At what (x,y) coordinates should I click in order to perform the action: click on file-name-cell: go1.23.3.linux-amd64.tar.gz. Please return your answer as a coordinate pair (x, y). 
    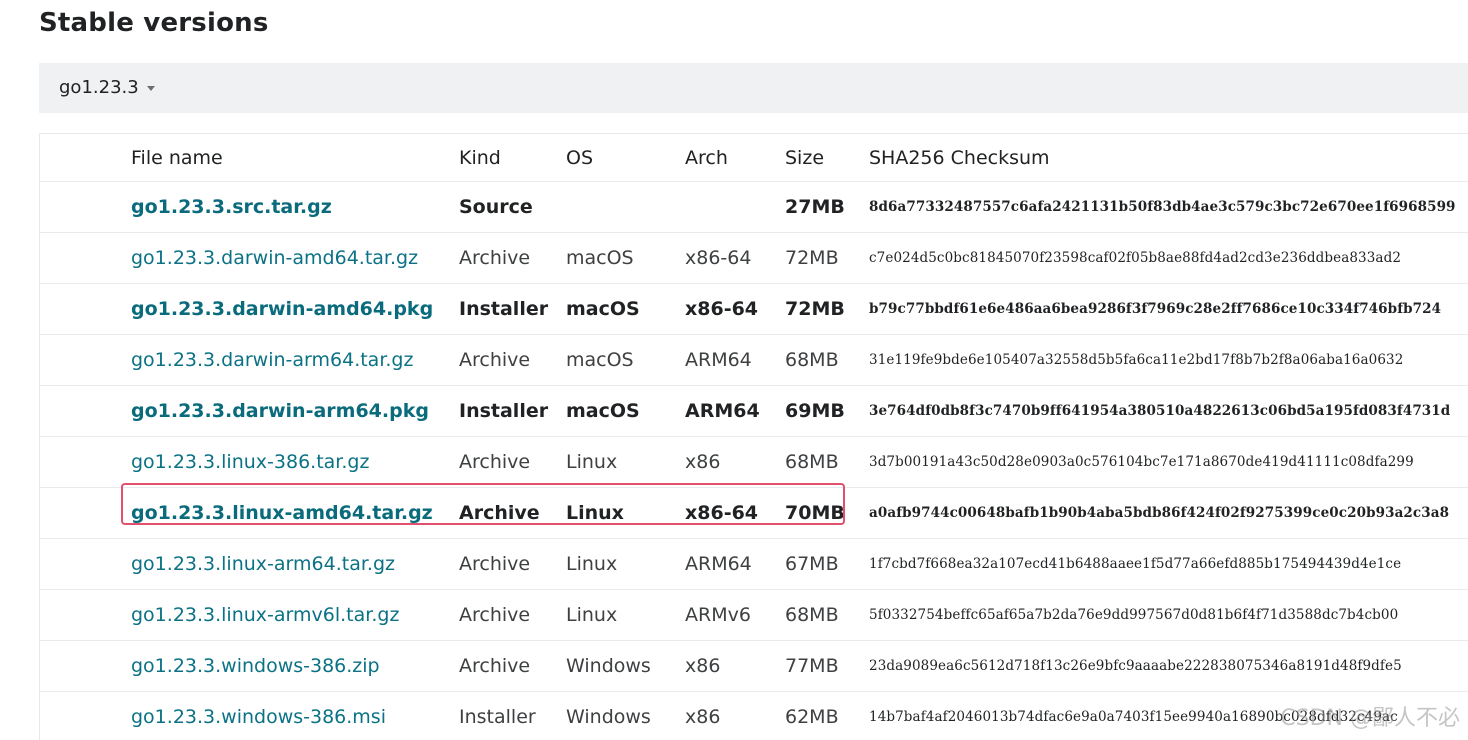
    Looking at the image, I should click on (295, 513).